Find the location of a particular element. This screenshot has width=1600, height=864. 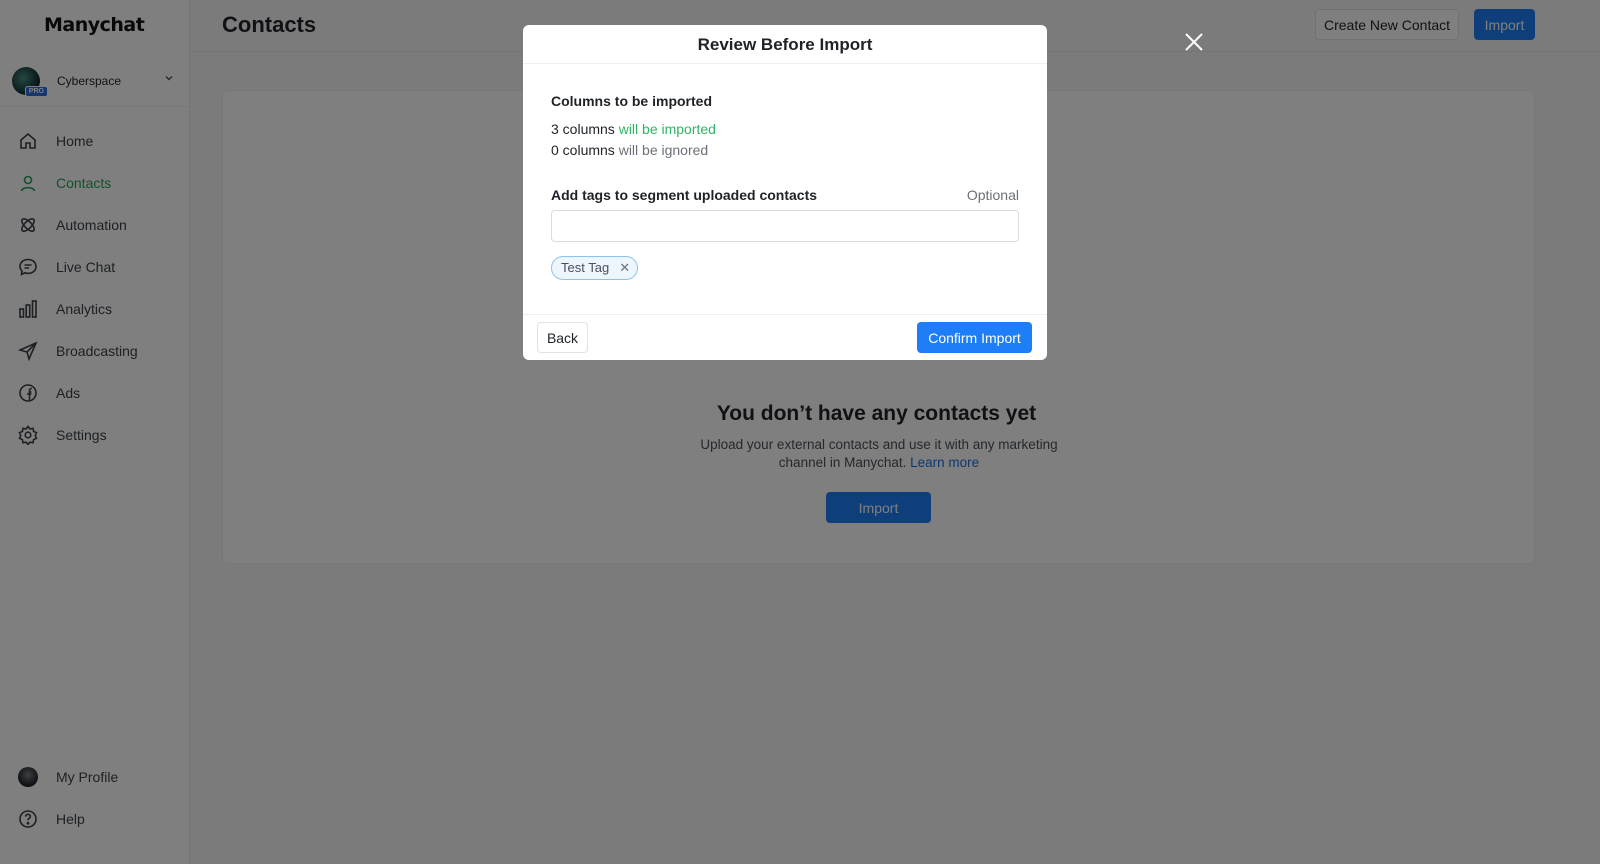

tag-chip: Test Tag ✕ is located at coordinates (595, 268).